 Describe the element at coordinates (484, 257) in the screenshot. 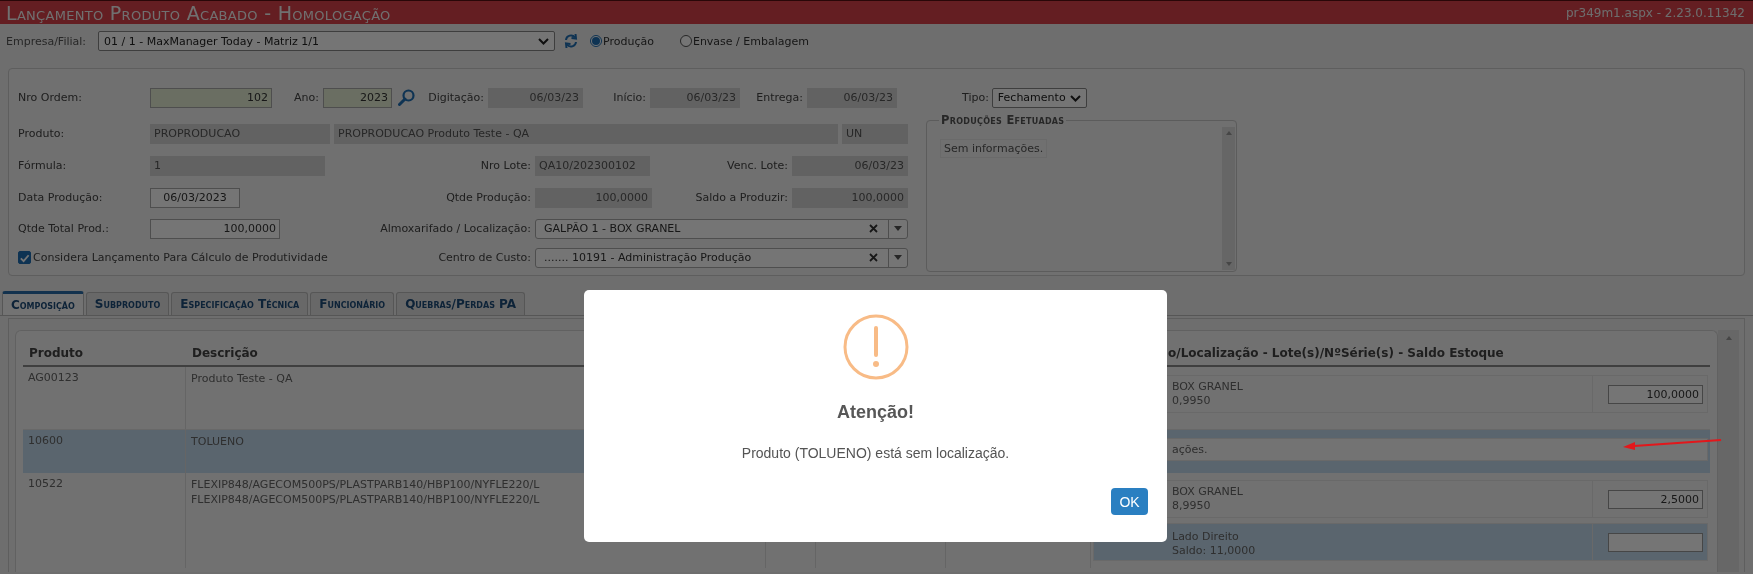

I see `field-label: Centro de Custo:` at that location.